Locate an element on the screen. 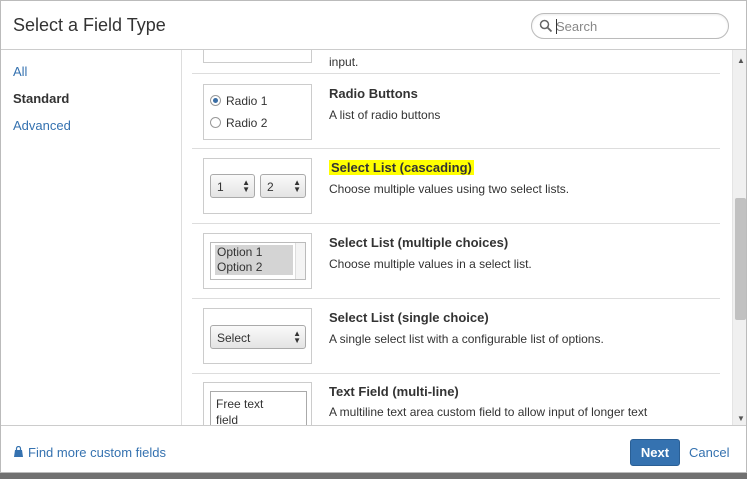  text-caret is located at coordinates (556, 26).